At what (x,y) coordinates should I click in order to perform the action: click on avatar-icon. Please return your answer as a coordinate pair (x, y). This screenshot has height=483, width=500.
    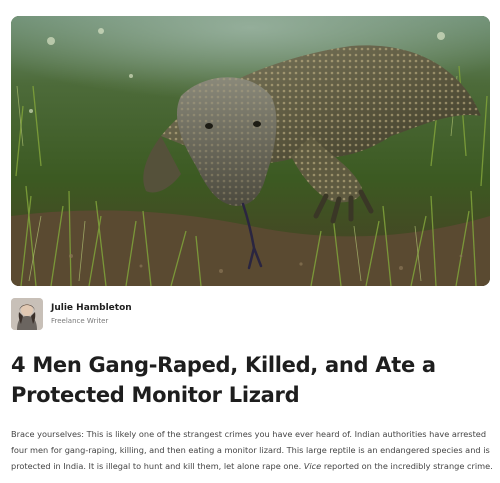
    Looking at the image, I should click on (27, 314).